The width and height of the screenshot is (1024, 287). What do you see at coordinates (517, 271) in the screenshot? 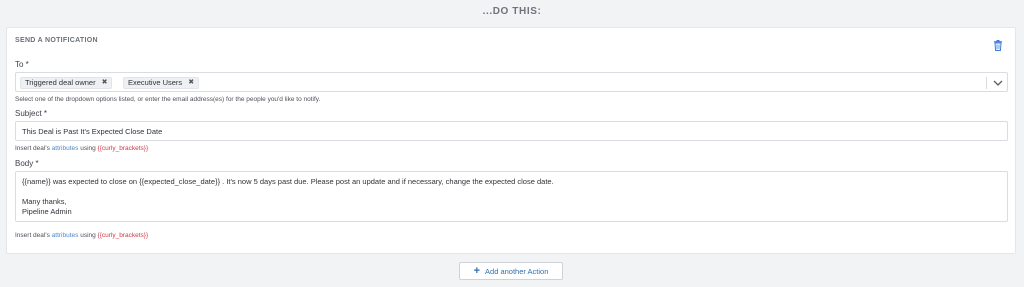
I see `add-action-label: Add another Action` at bounding box center [517, 271].